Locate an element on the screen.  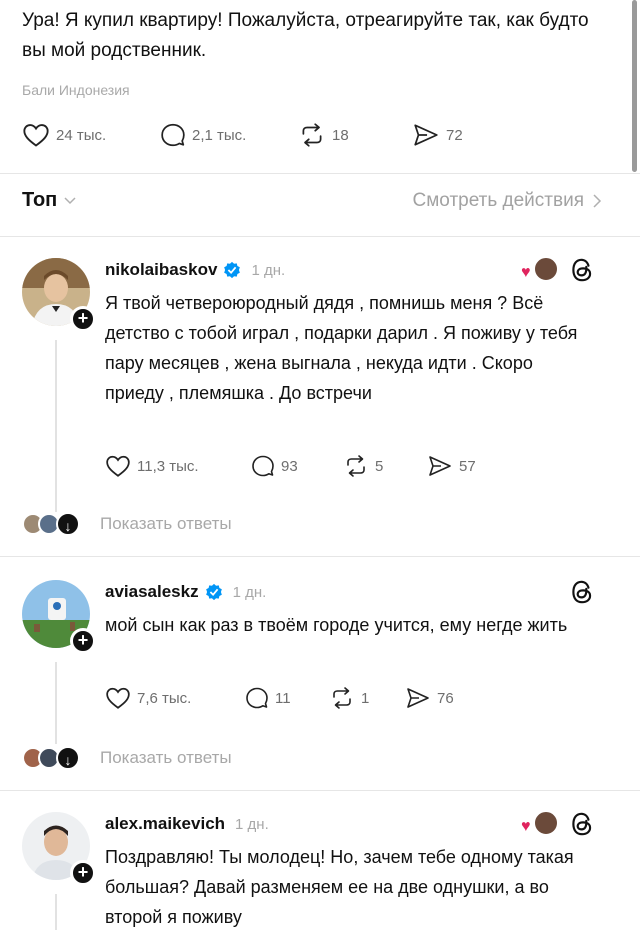
like-button: 11,3 тыс. is located at coordinates (152, 466).